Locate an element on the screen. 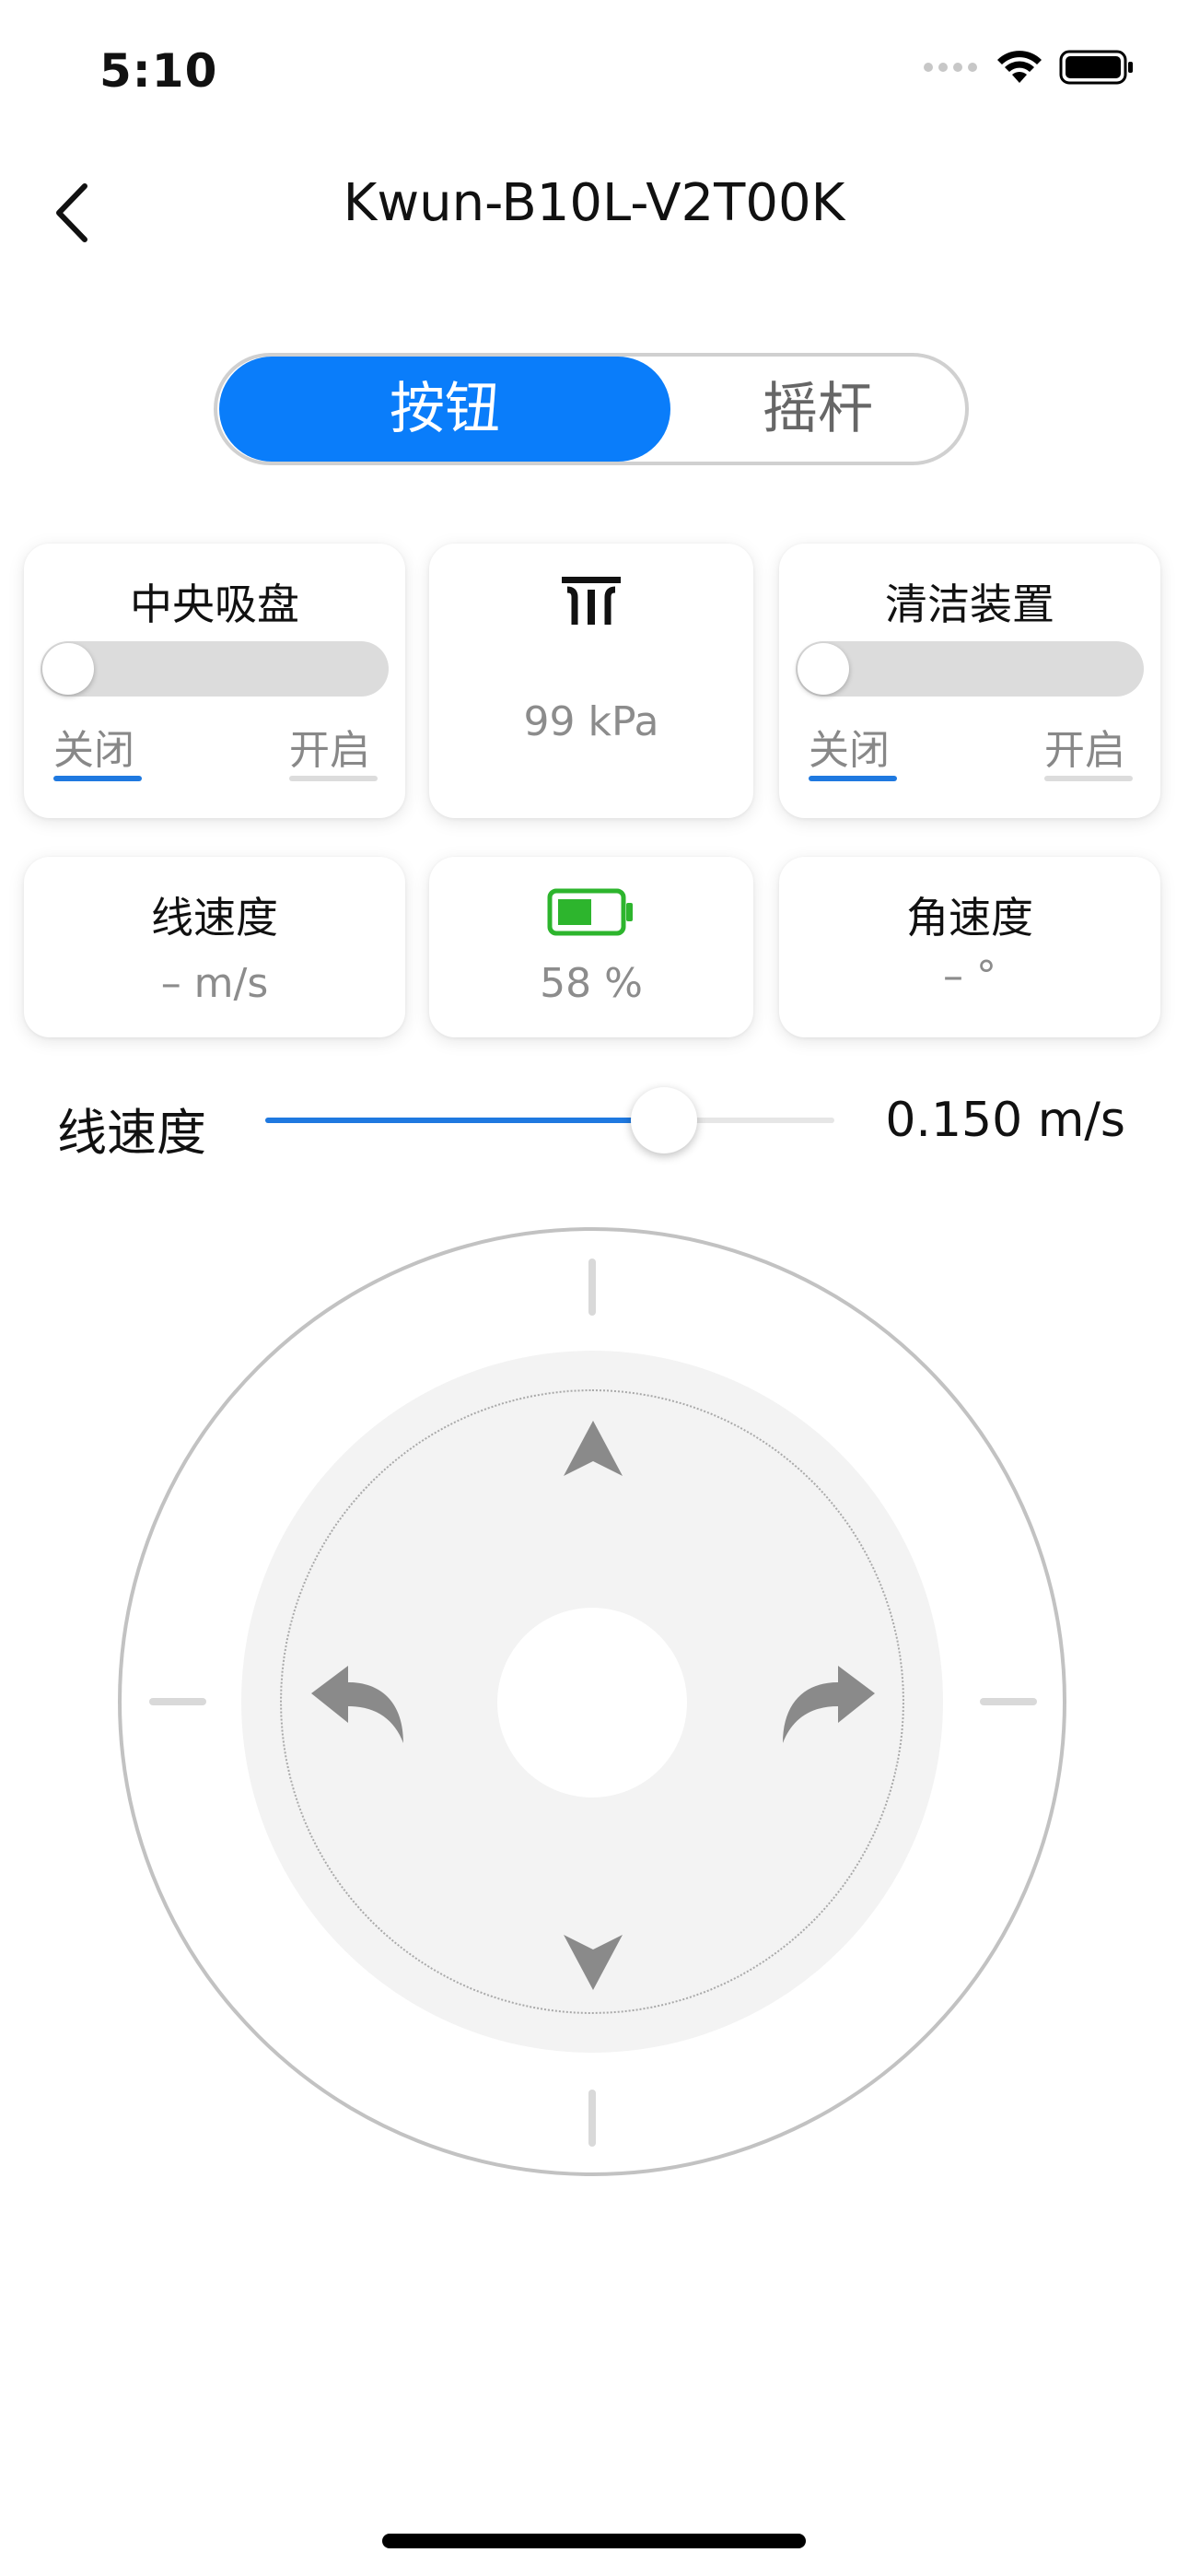 This screenshot has height=2576, width=1188. pressure-card: 99 kPa is located at coordinates (591, 681).